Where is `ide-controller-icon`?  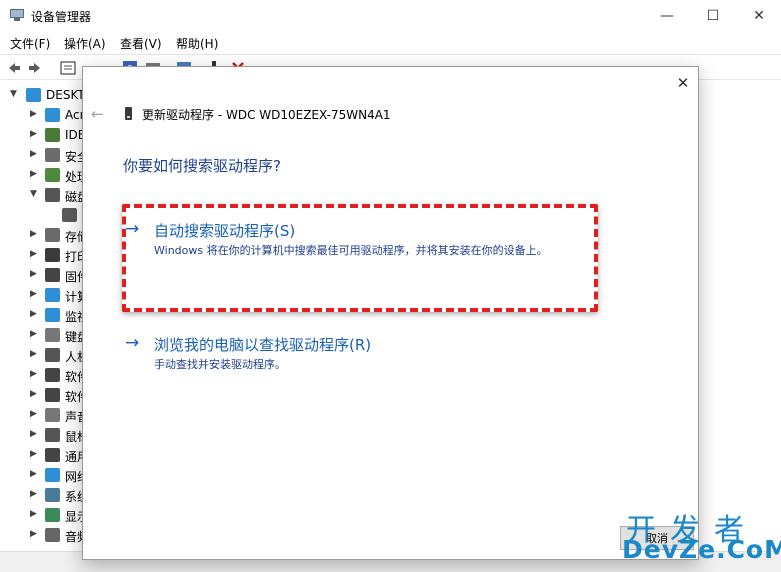 ide-controller-icon is located at coordinates (52, 135).